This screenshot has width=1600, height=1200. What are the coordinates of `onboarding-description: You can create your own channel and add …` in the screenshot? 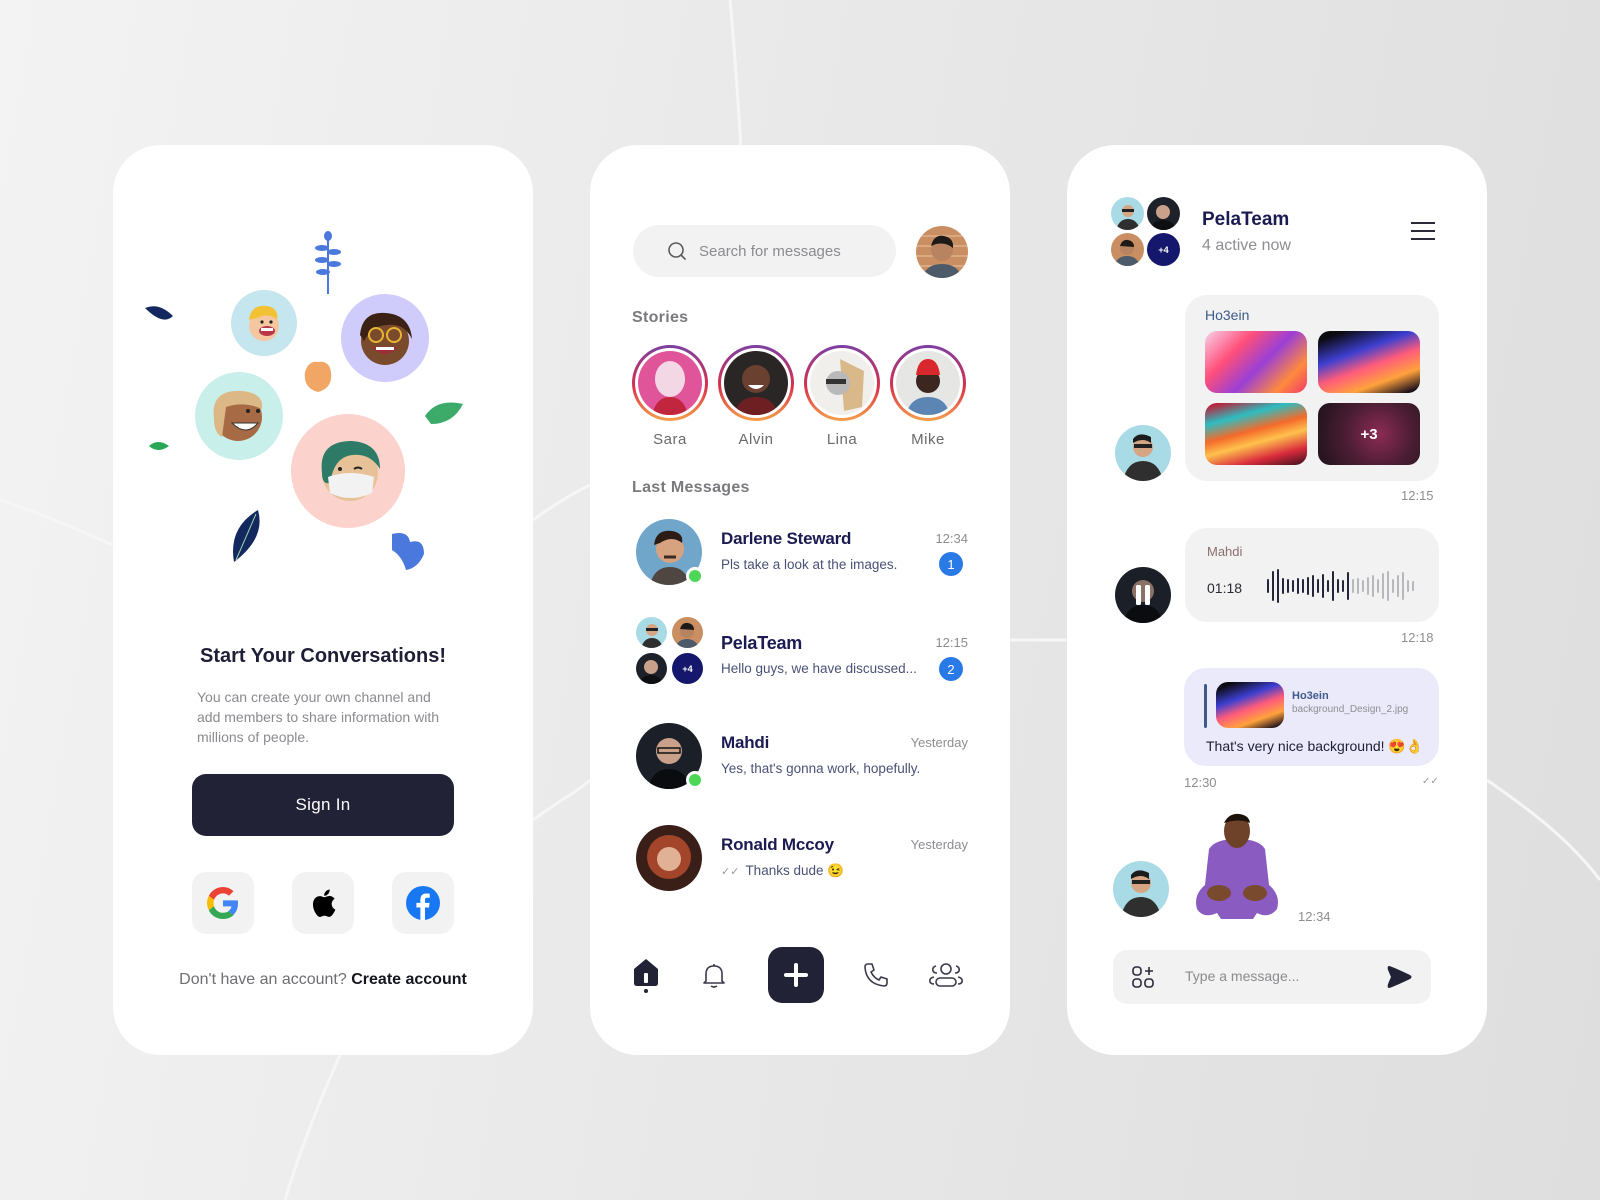 It's located at (318, 717).